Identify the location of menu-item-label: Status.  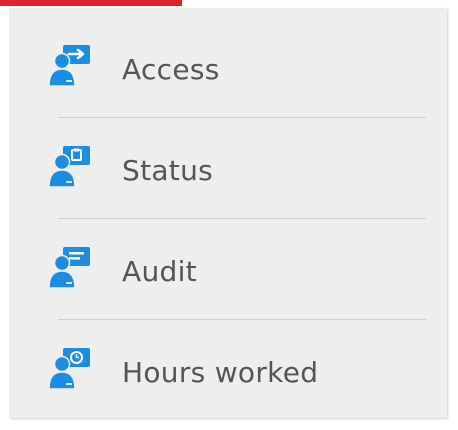
(168, 170).